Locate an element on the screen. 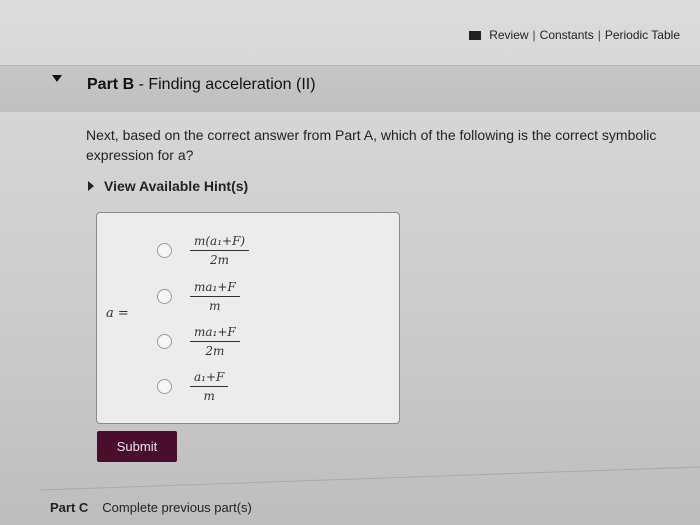 The width and height of the screenshot is (700, 525). part-c-label: Part C is located at coordinates (69, 507).